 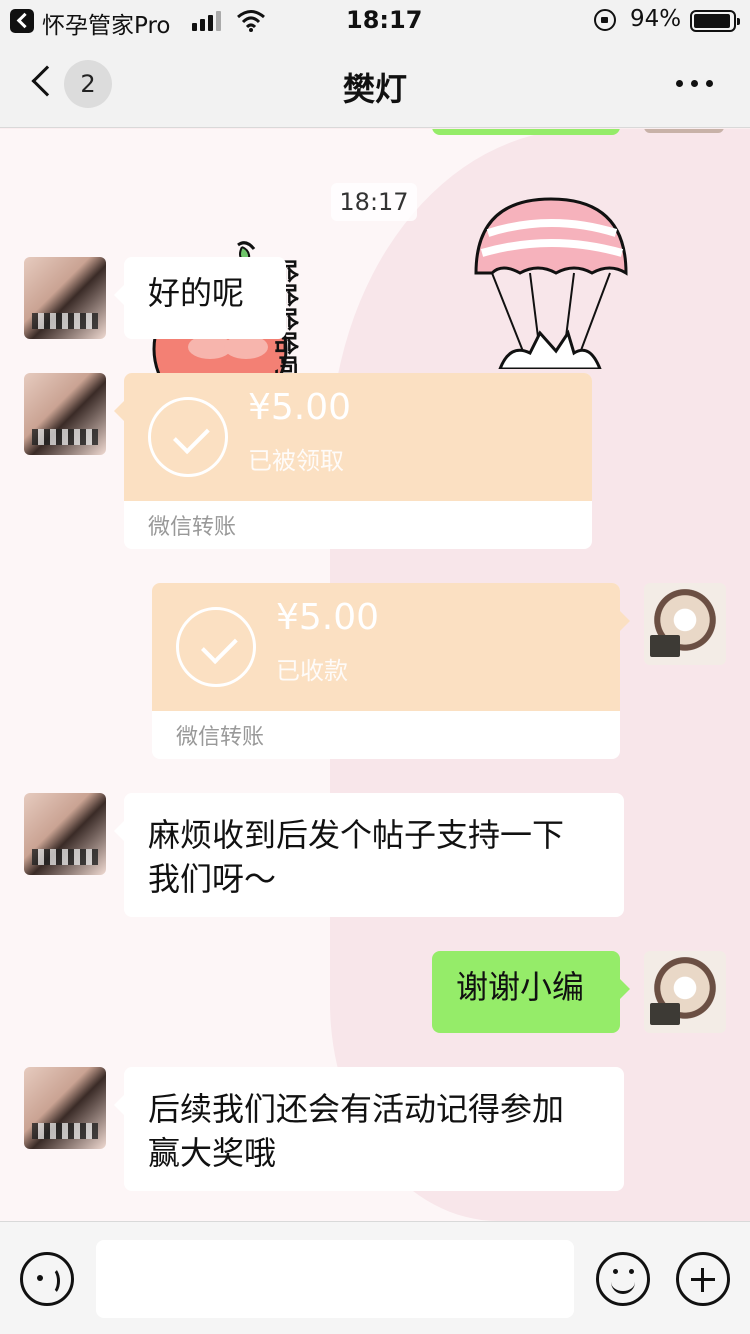 What do you see at coordinates (684, 131) in the screenshot?
I see `previous-avatar` at bounding box center [684, 131].